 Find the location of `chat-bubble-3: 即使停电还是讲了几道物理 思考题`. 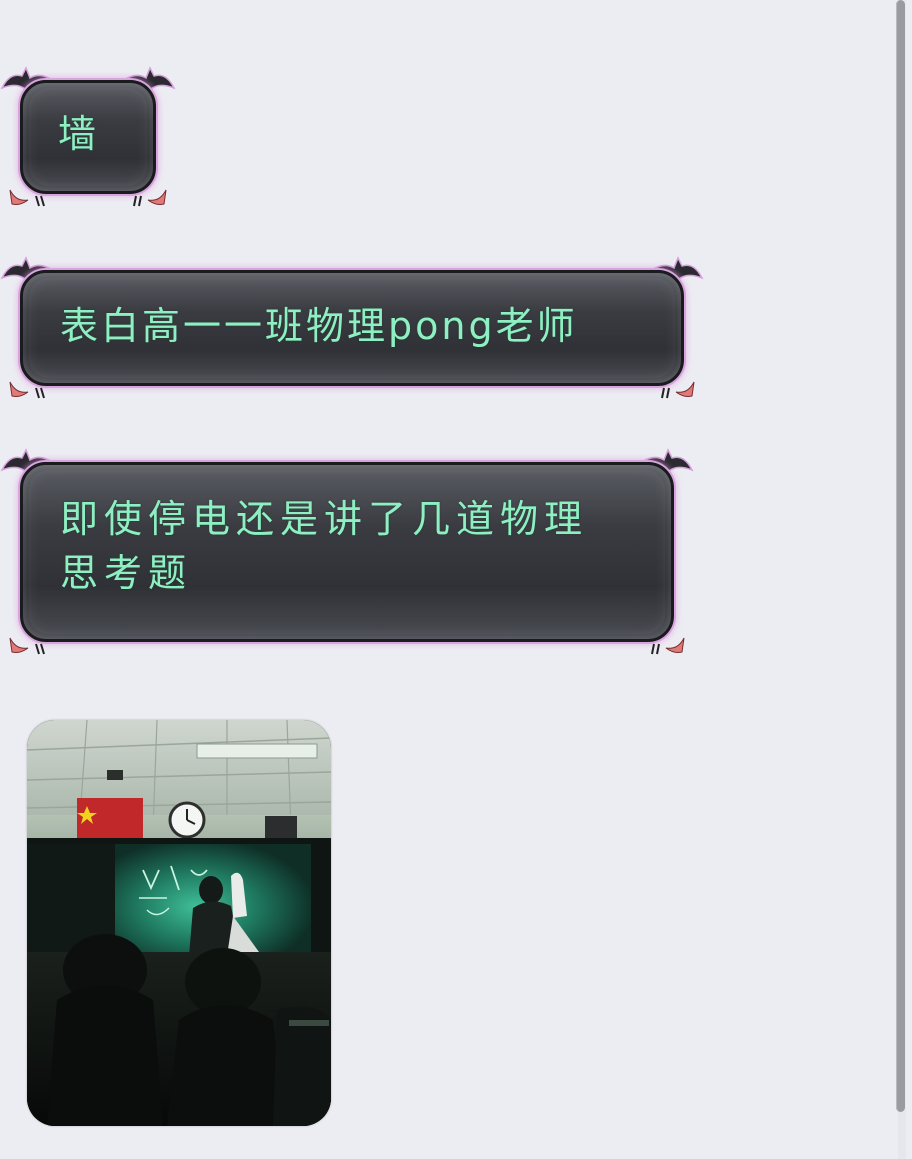

chat-bubble-3: 即使停电还是讲了几道物理 思考题 is located at coordinates (347, 552).